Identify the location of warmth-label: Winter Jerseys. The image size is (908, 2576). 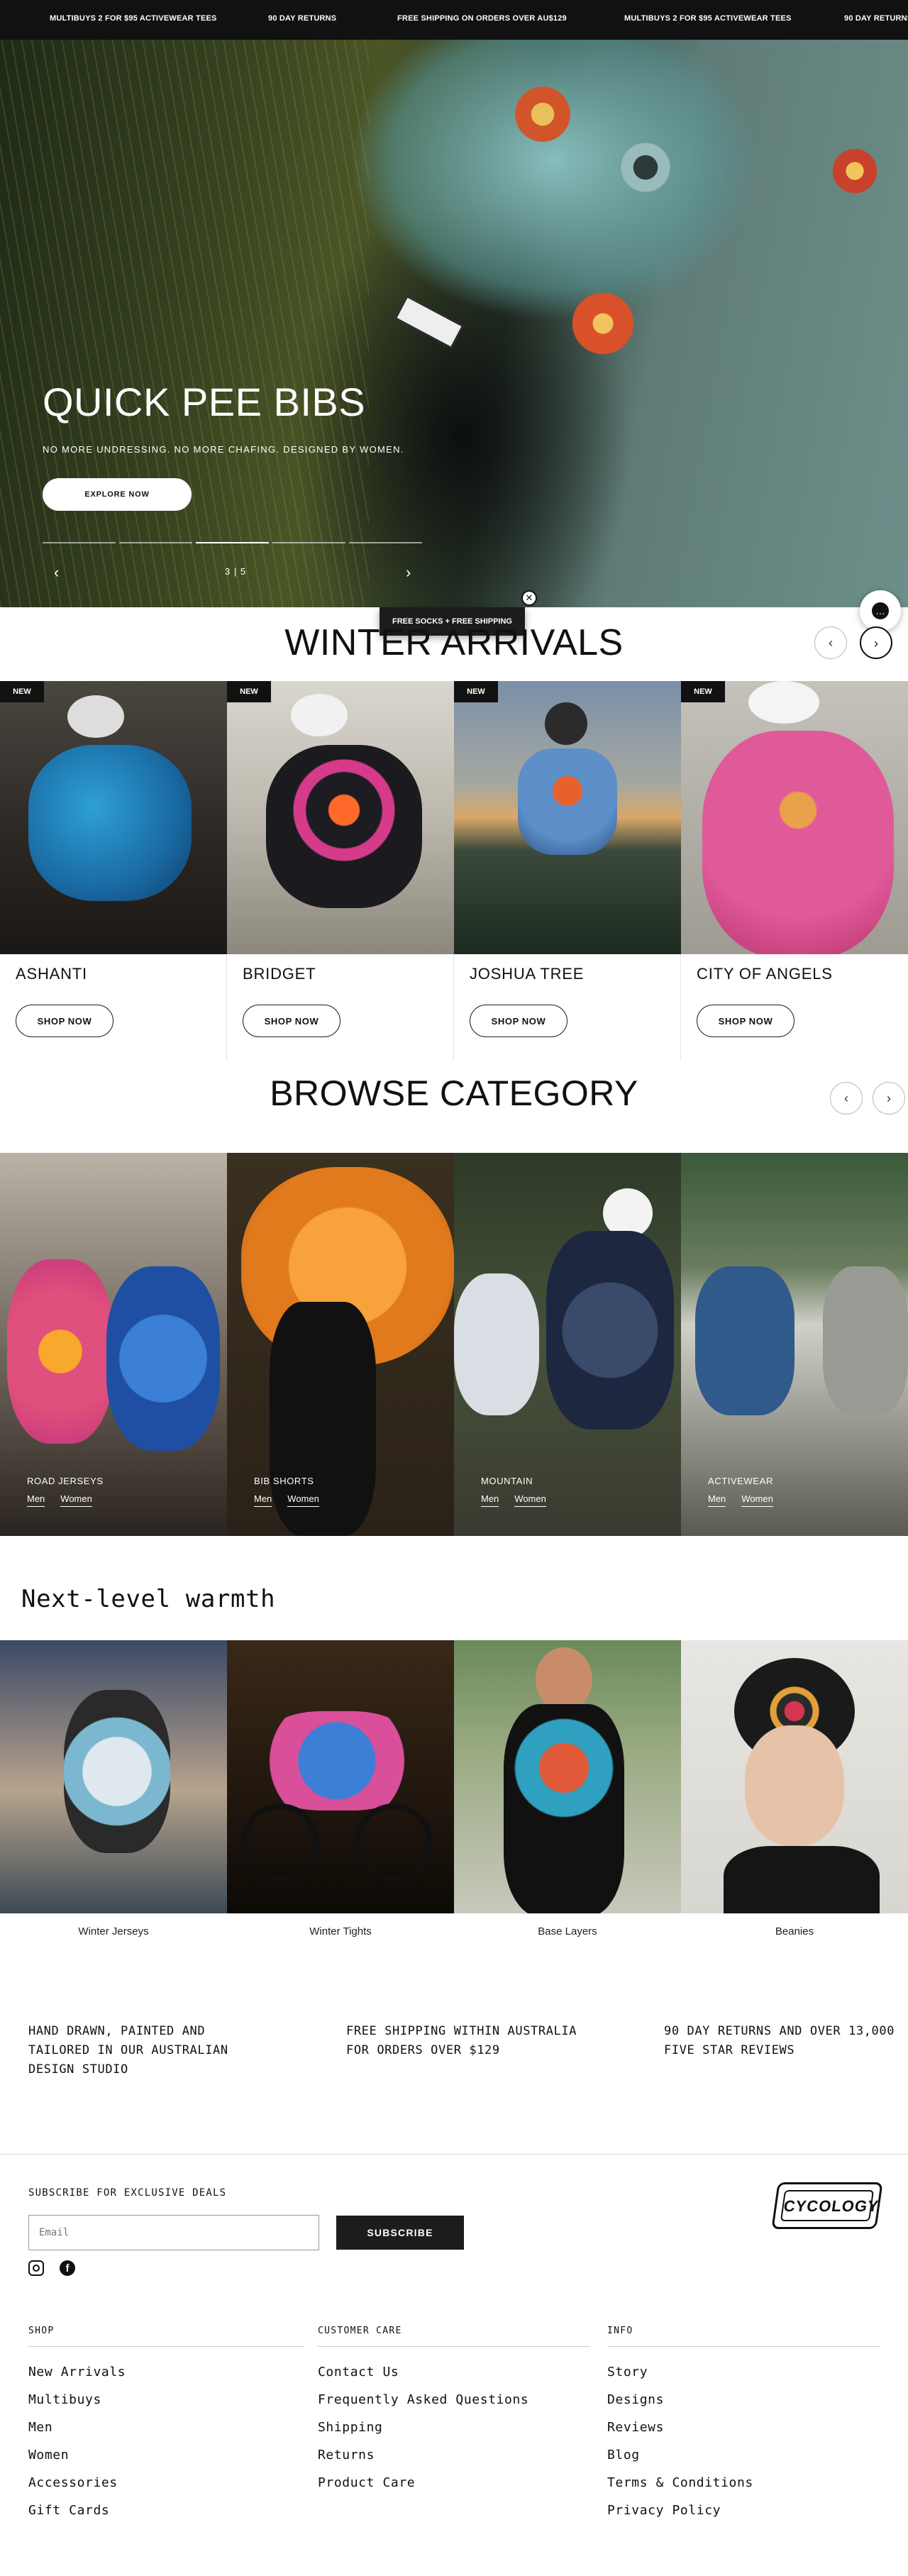
(113, 1931).